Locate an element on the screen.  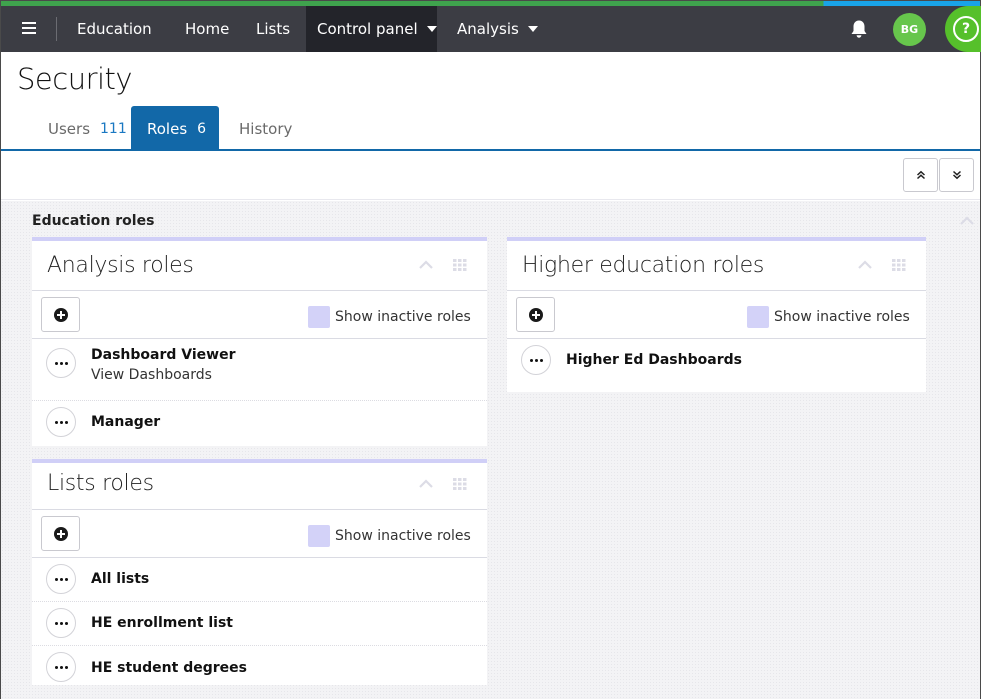
panel-title: Higher education roles is located at coordinates (643, 265).